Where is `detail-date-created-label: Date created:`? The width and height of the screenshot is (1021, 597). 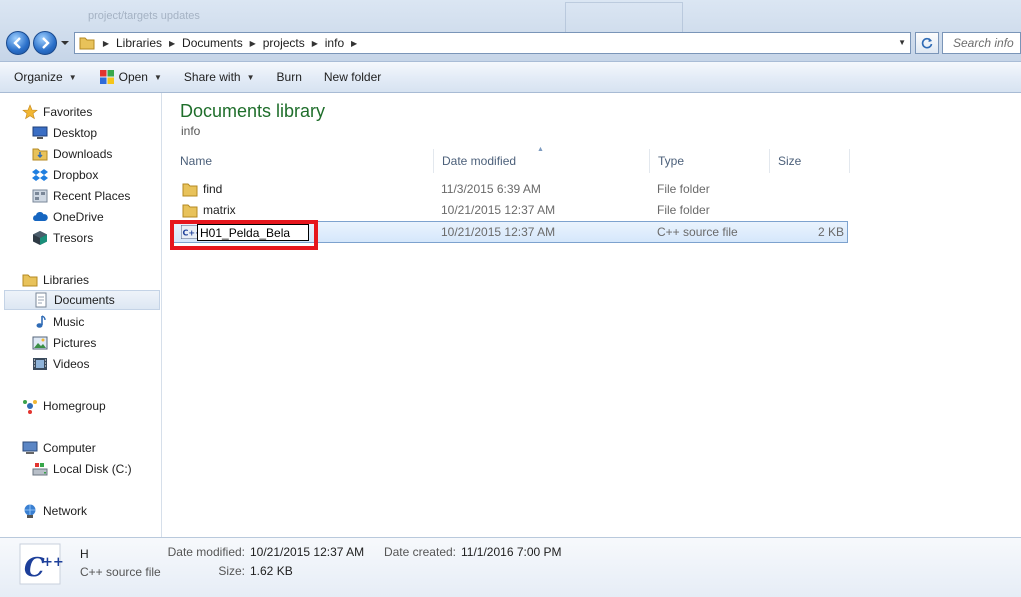 detail-date-created-label: Date created: is located at coordinates (419, 552).